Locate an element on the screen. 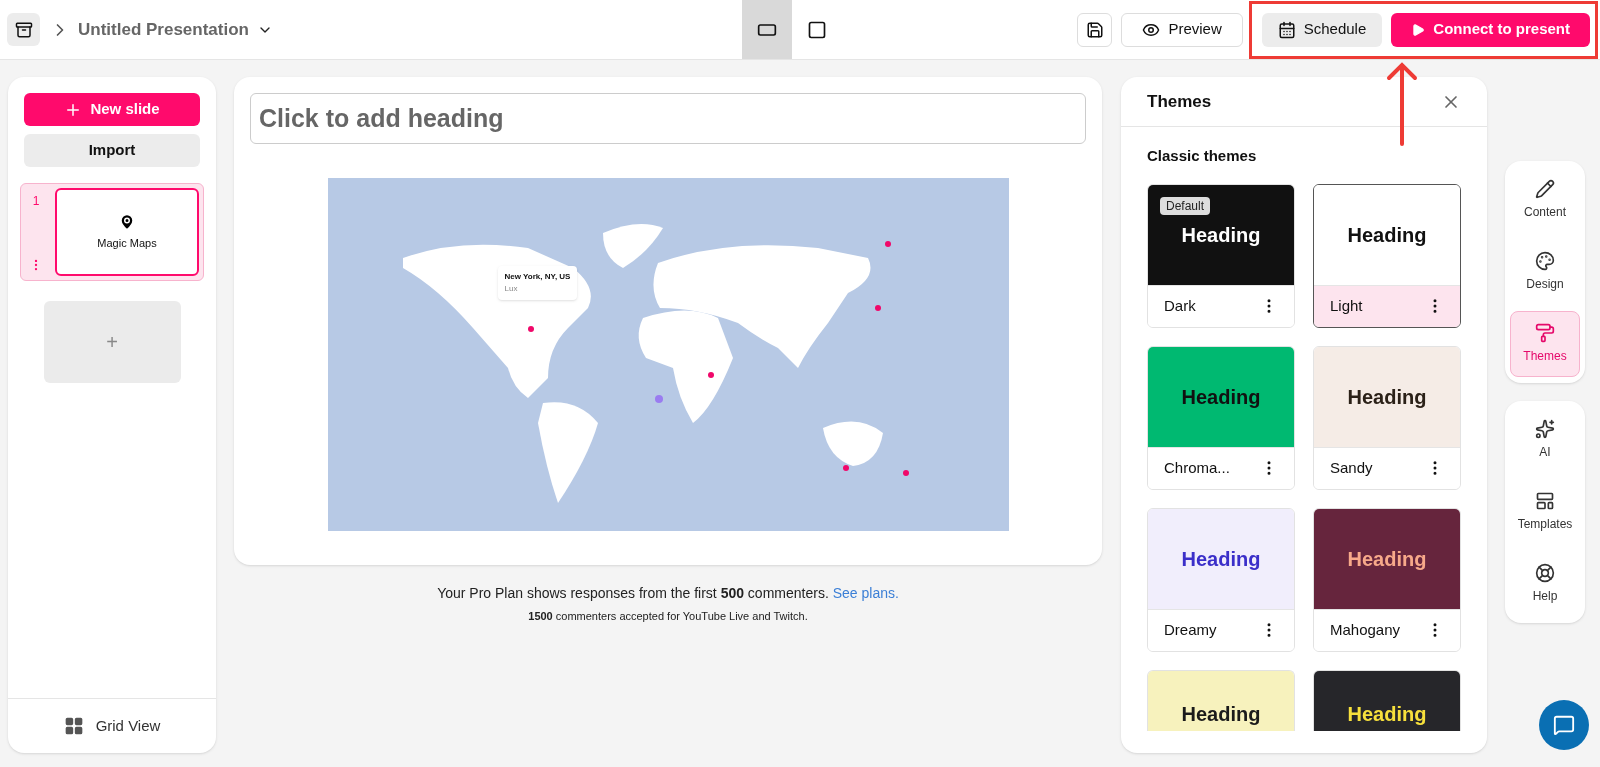 The width and height of the screenshot is (1600, 767). tooltip-place: New York, NY, US is located at coordinates (537, 277).